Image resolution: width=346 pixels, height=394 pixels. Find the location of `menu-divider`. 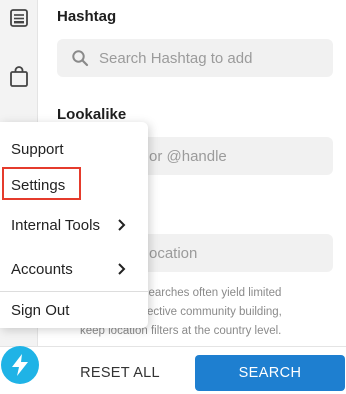

menu-divider is located at coordinates (74, 291).